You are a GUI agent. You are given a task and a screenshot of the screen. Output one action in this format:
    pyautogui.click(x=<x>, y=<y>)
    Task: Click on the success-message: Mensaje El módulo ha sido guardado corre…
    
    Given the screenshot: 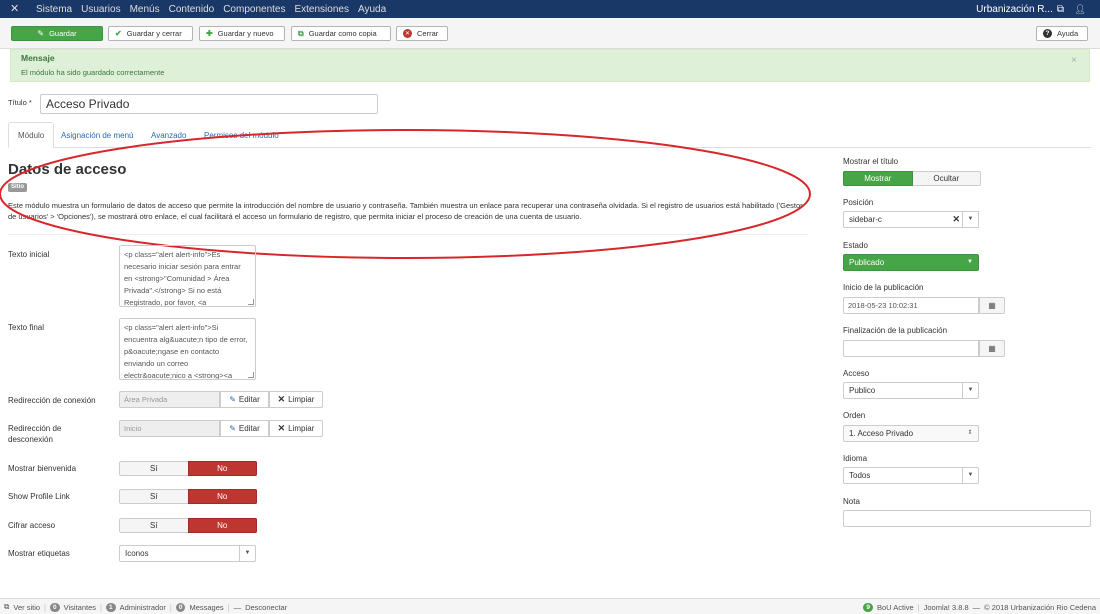 What is the action you would take?
    pyautogui.click(x=550, y=65)
    